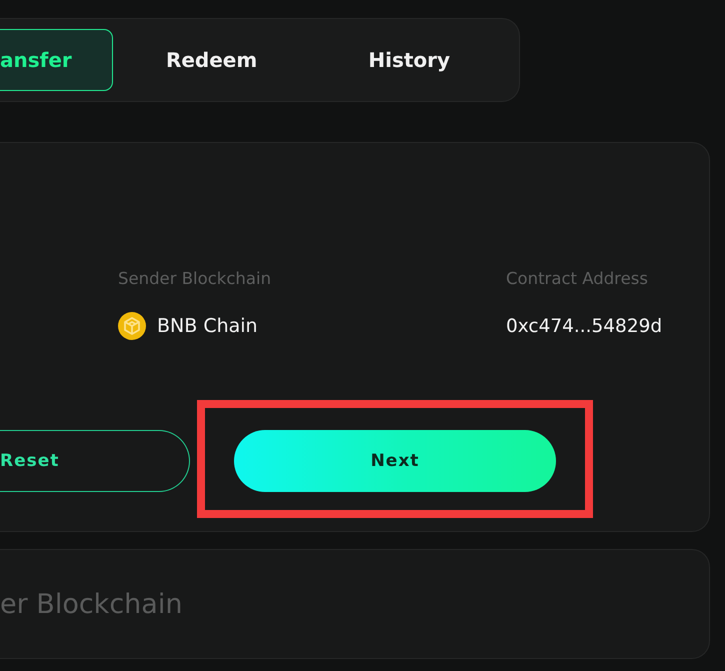 The image size is (725, 671). What do you see at coordinates (207, 326) in the screenshot?
I see `field-value: BNB Chain` at bounding box center [207, 326].